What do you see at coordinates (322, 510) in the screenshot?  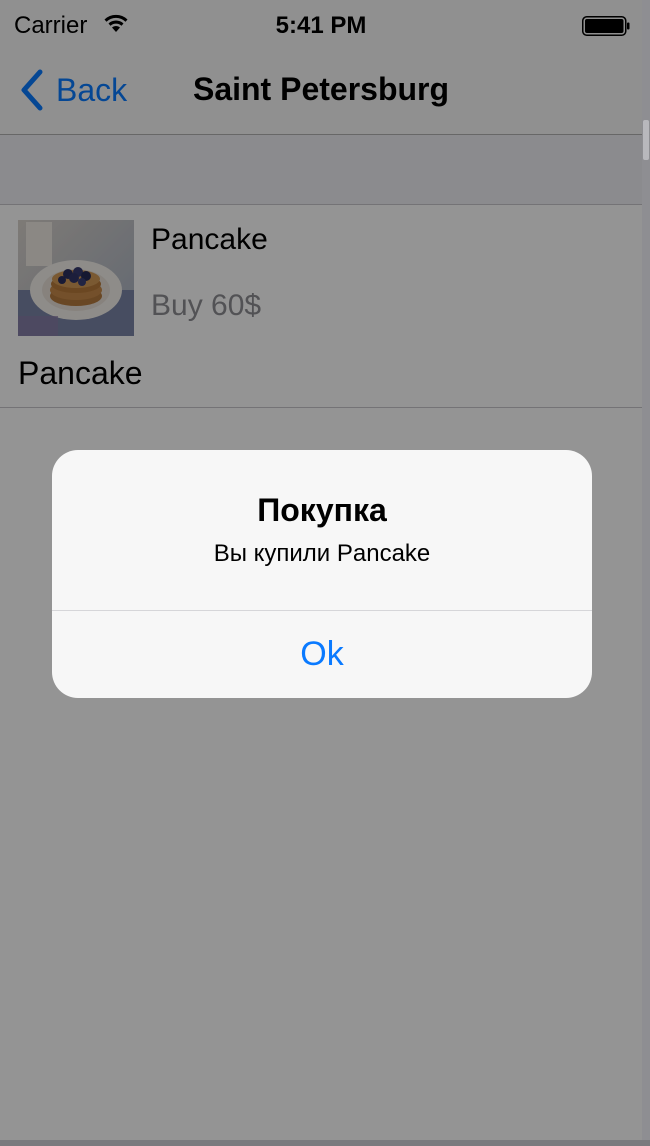 I see `alert-title: Покупка` at bounding box center [322, 510].